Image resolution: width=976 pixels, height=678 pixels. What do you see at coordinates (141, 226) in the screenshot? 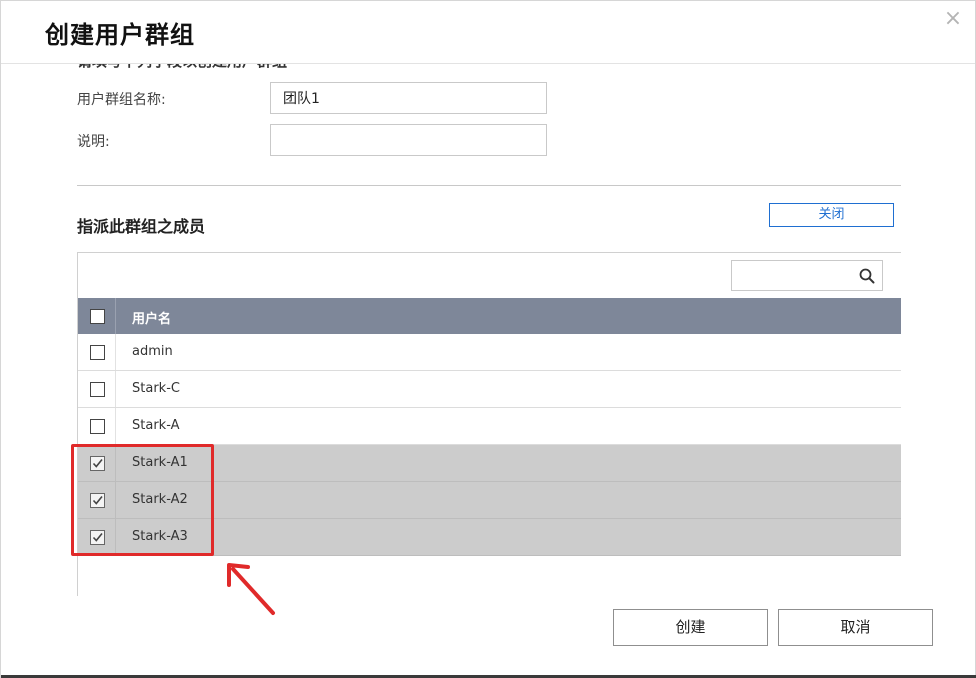
I see `members-section-title: 指派此群组之成员` at bounding box center [141, 226].